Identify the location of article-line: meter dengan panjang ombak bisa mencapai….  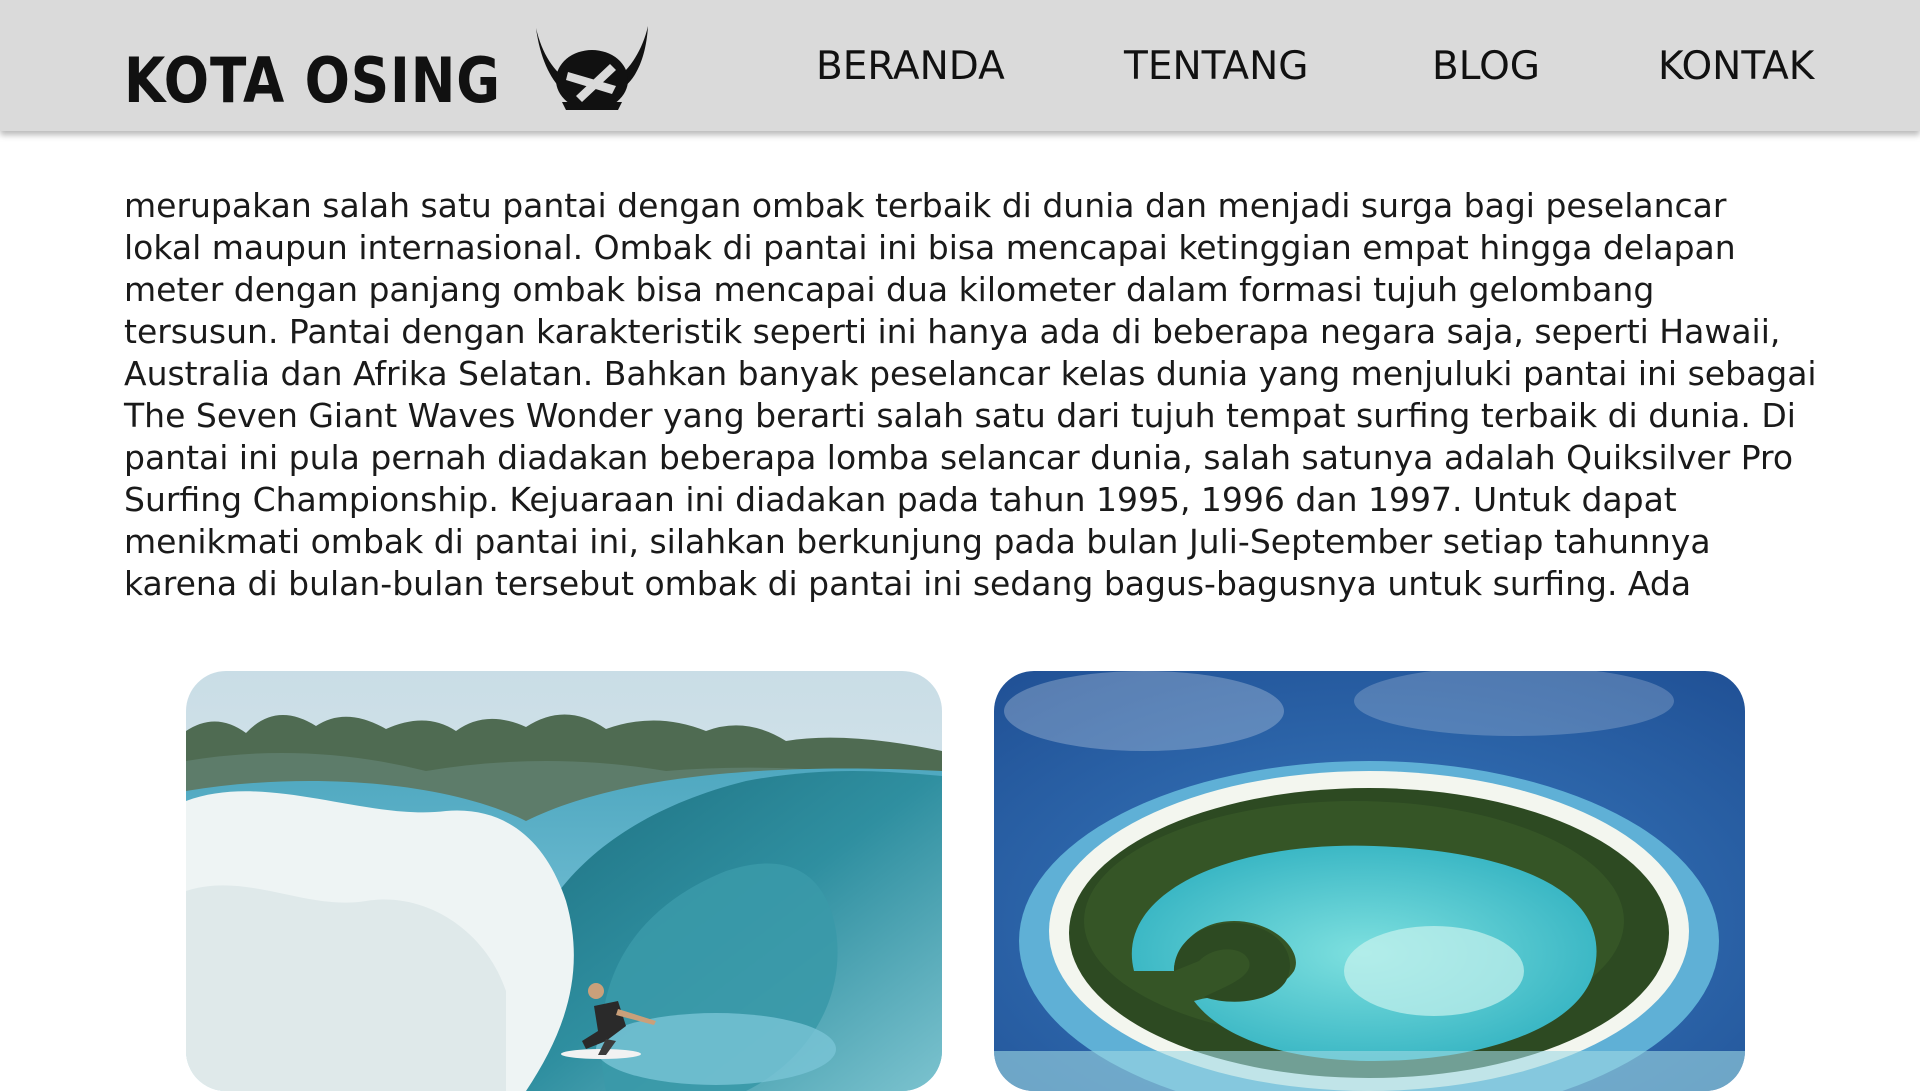
(889, 289).